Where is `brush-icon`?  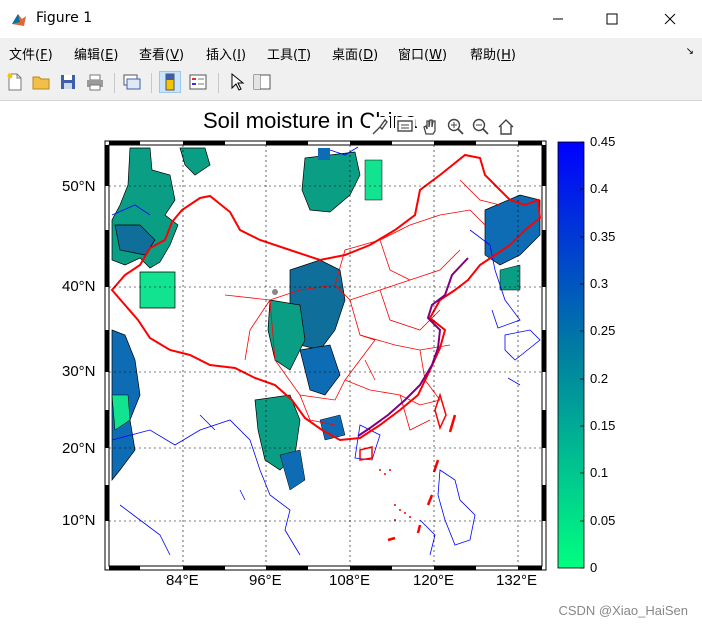
brush-icon is located at coordinates (380, 127).